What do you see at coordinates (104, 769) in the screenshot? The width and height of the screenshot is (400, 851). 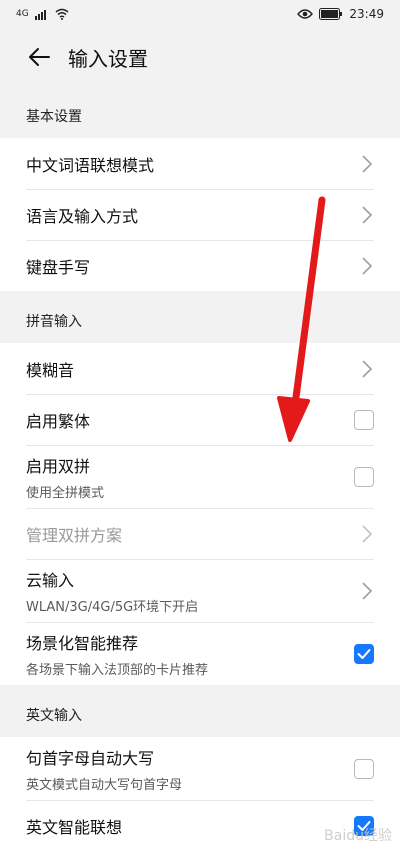 I see `row-text: 句首字母自动大写 英文模式自动大写句首字母` at bounding box center [104, 769].